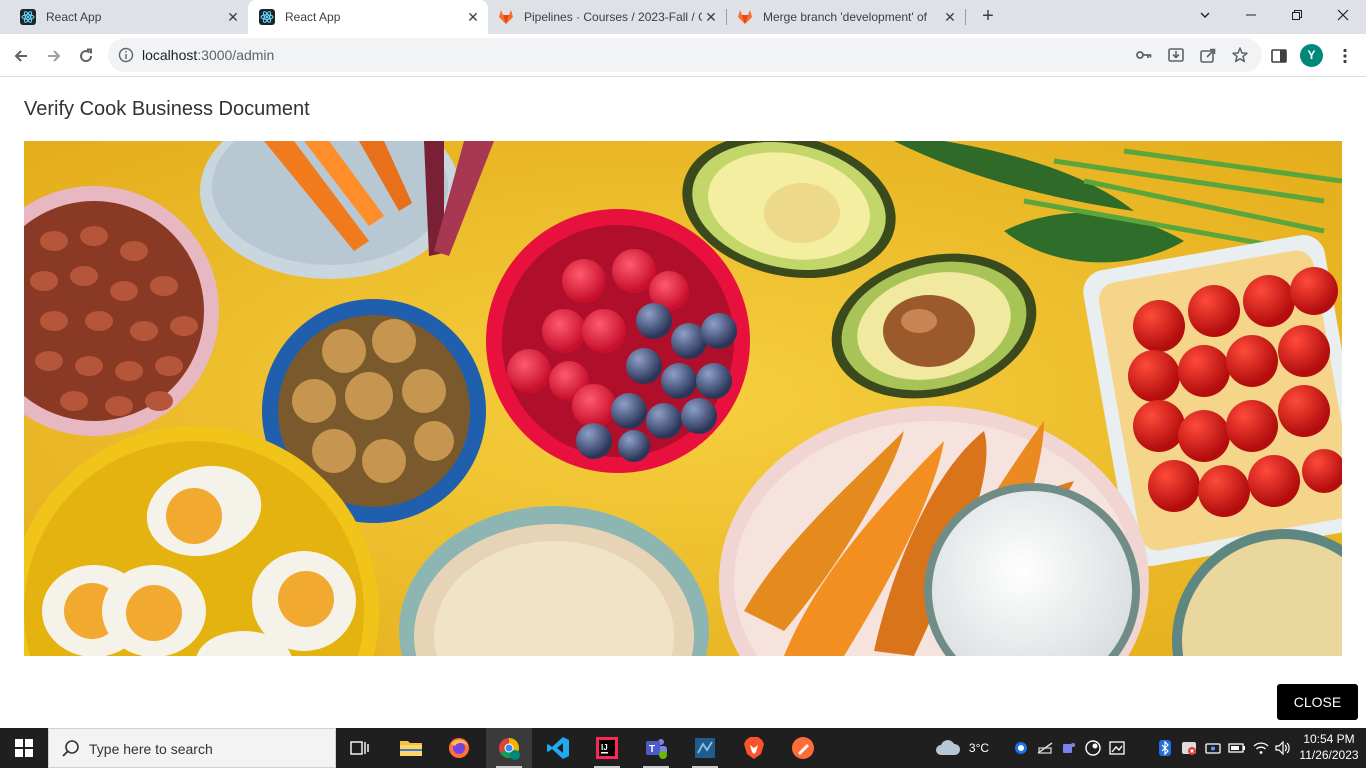  Describe the element at coordinates (124, 17) in the screenshot. I see `tab-react-app-1: React App ✕` at that location.